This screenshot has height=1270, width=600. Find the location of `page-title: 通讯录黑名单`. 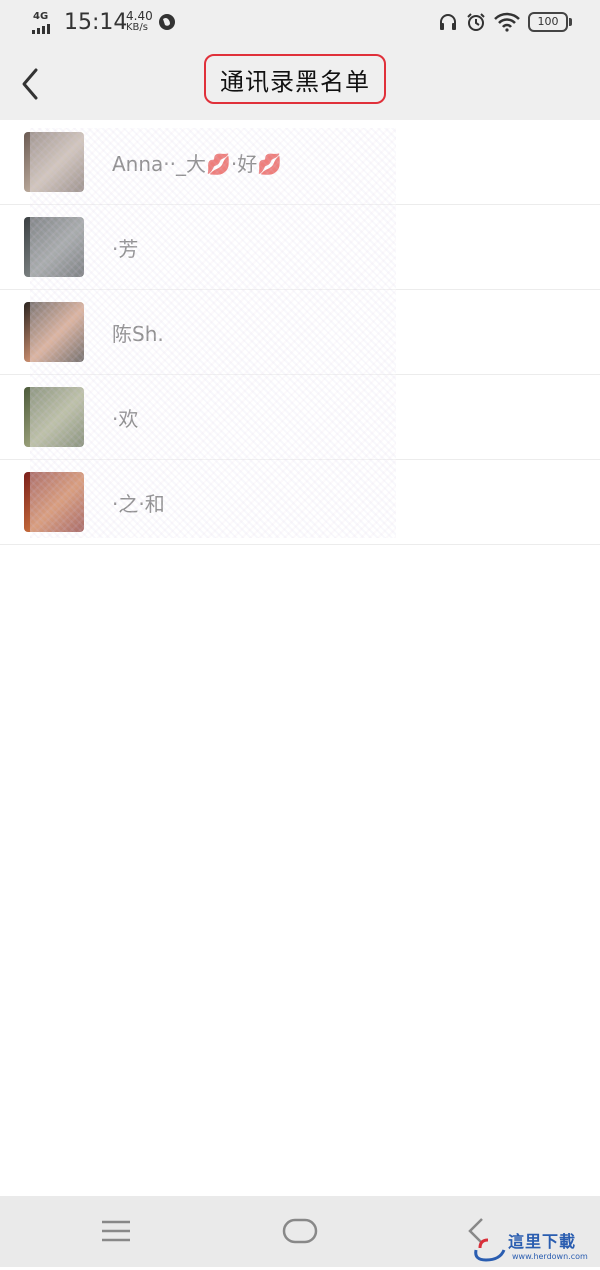

page-title: 通讯录黑名单 is located at coordinates (295, 81).